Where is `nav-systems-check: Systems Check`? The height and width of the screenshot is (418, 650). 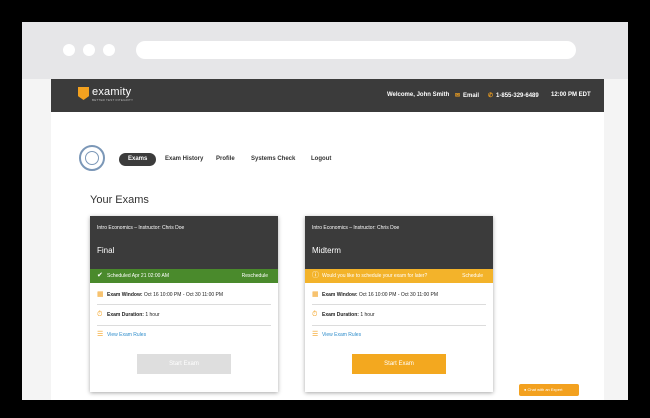 nav-systems-check: Systems Check is located at coordinates (273, 159).